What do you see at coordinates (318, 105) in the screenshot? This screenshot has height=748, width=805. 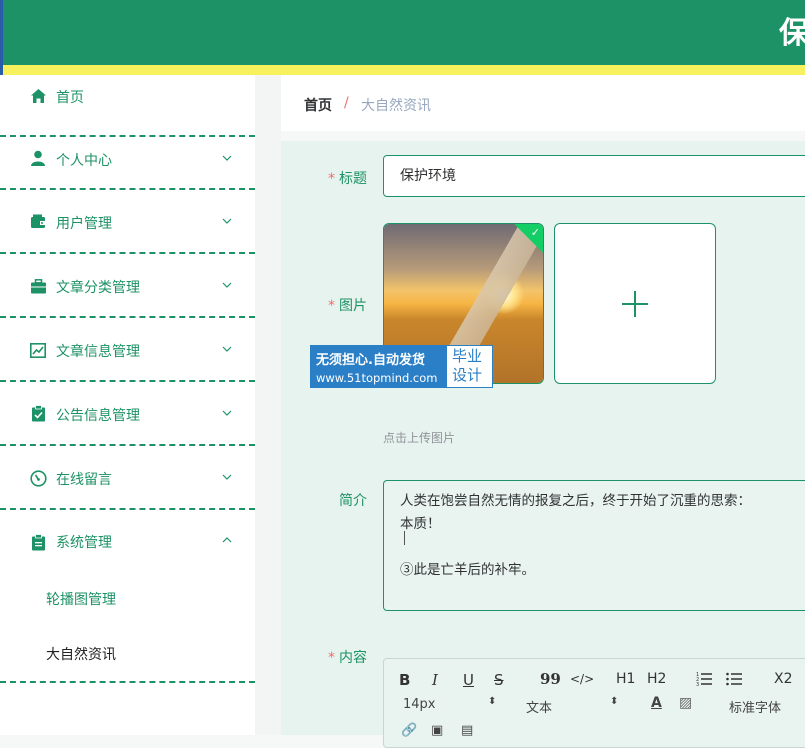 I see `breadcrumb-home: 首页` at bounding box center [318, 105].